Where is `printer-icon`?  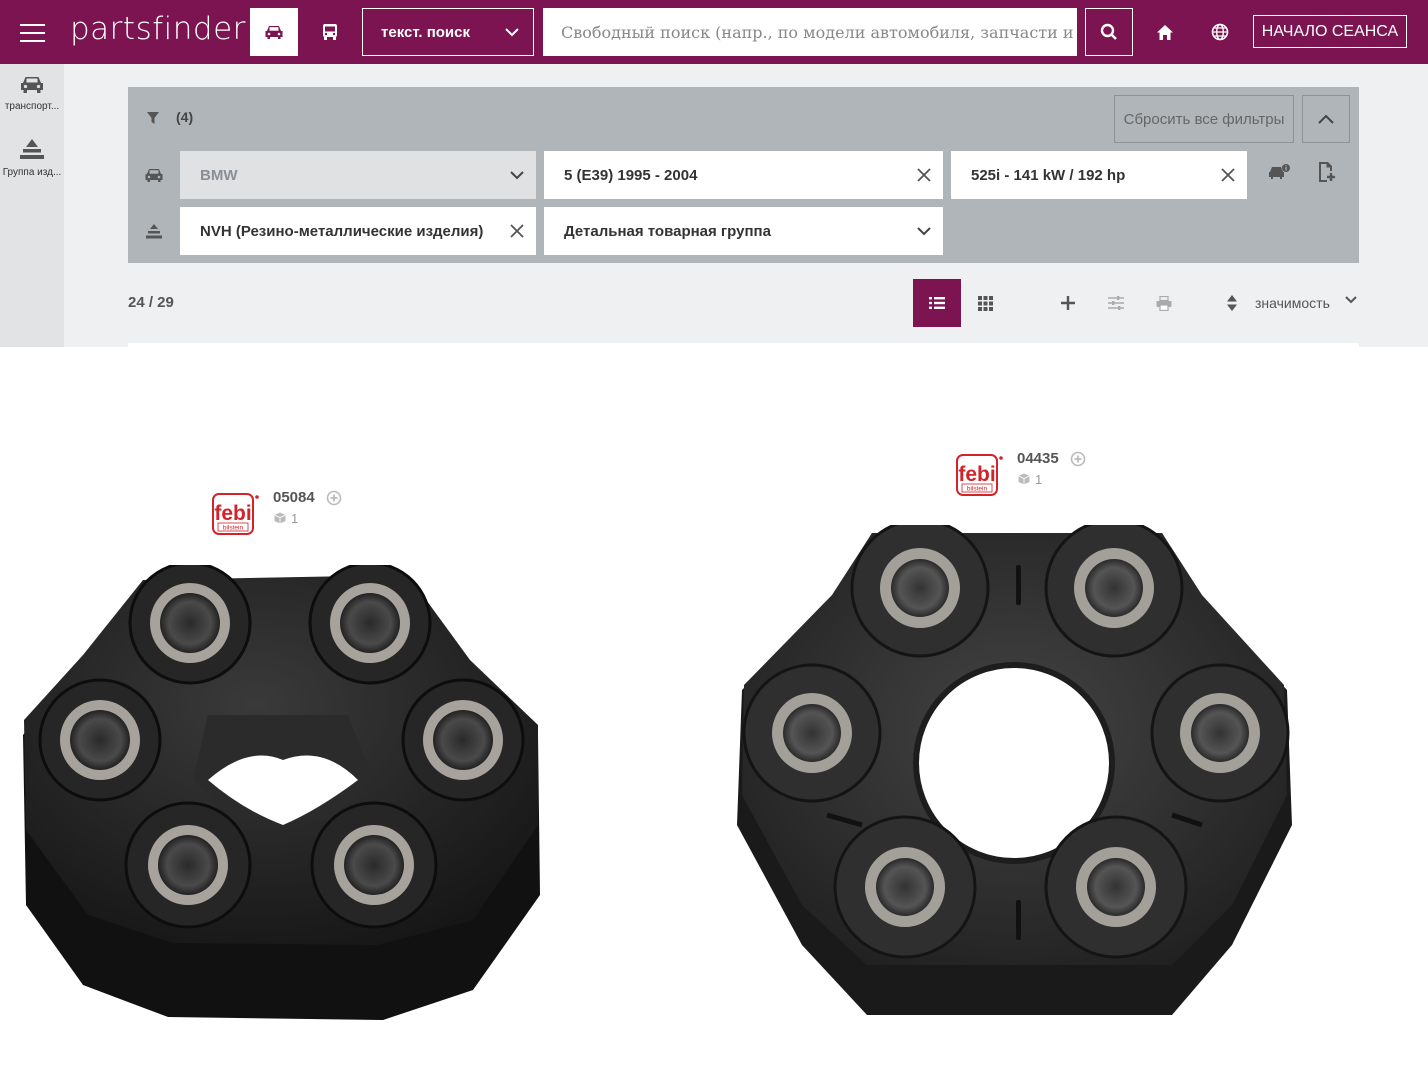 printer-icon is located at coordinates (1164, 303).